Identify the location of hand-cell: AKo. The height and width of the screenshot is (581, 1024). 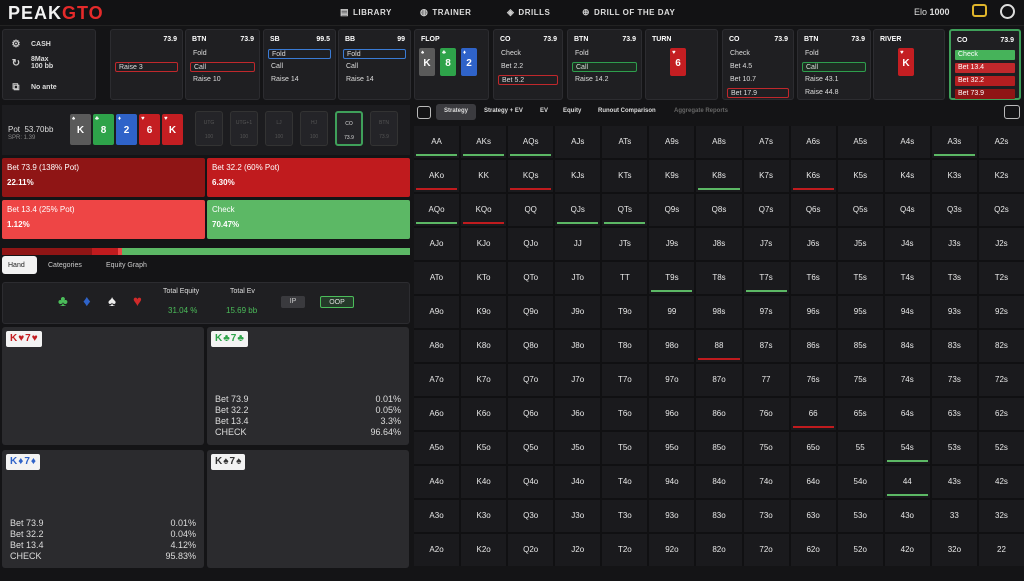
(437, 176).